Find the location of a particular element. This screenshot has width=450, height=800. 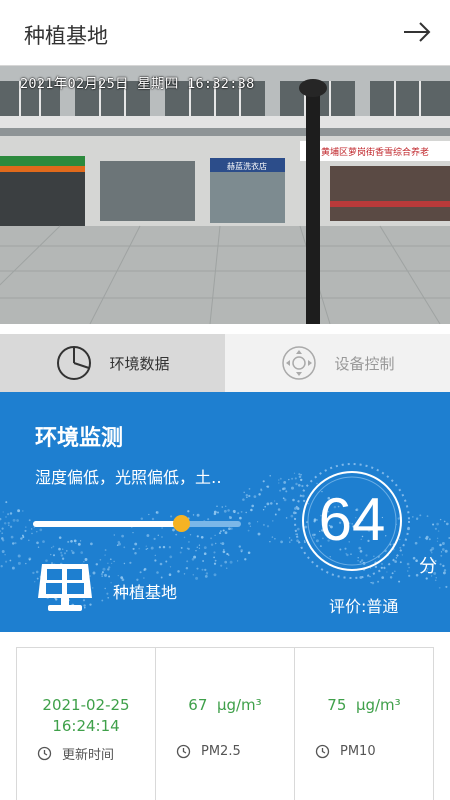

metric-card-pm10: 75 μg/m³ PM10 is located at coordinates (364, 724).